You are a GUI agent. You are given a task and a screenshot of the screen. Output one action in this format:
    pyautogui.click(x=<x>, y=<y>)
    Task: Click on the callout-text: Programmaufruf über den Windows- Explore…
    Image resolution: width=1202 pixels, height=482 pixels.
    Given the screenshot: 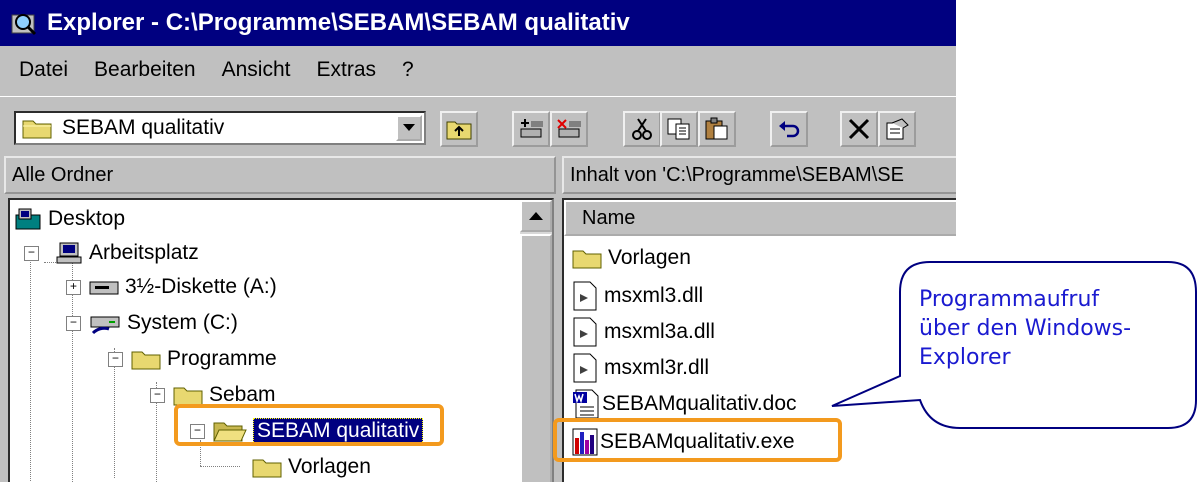 What is the action you would take?
    pyautogui.click(x=1051, y=328)
    